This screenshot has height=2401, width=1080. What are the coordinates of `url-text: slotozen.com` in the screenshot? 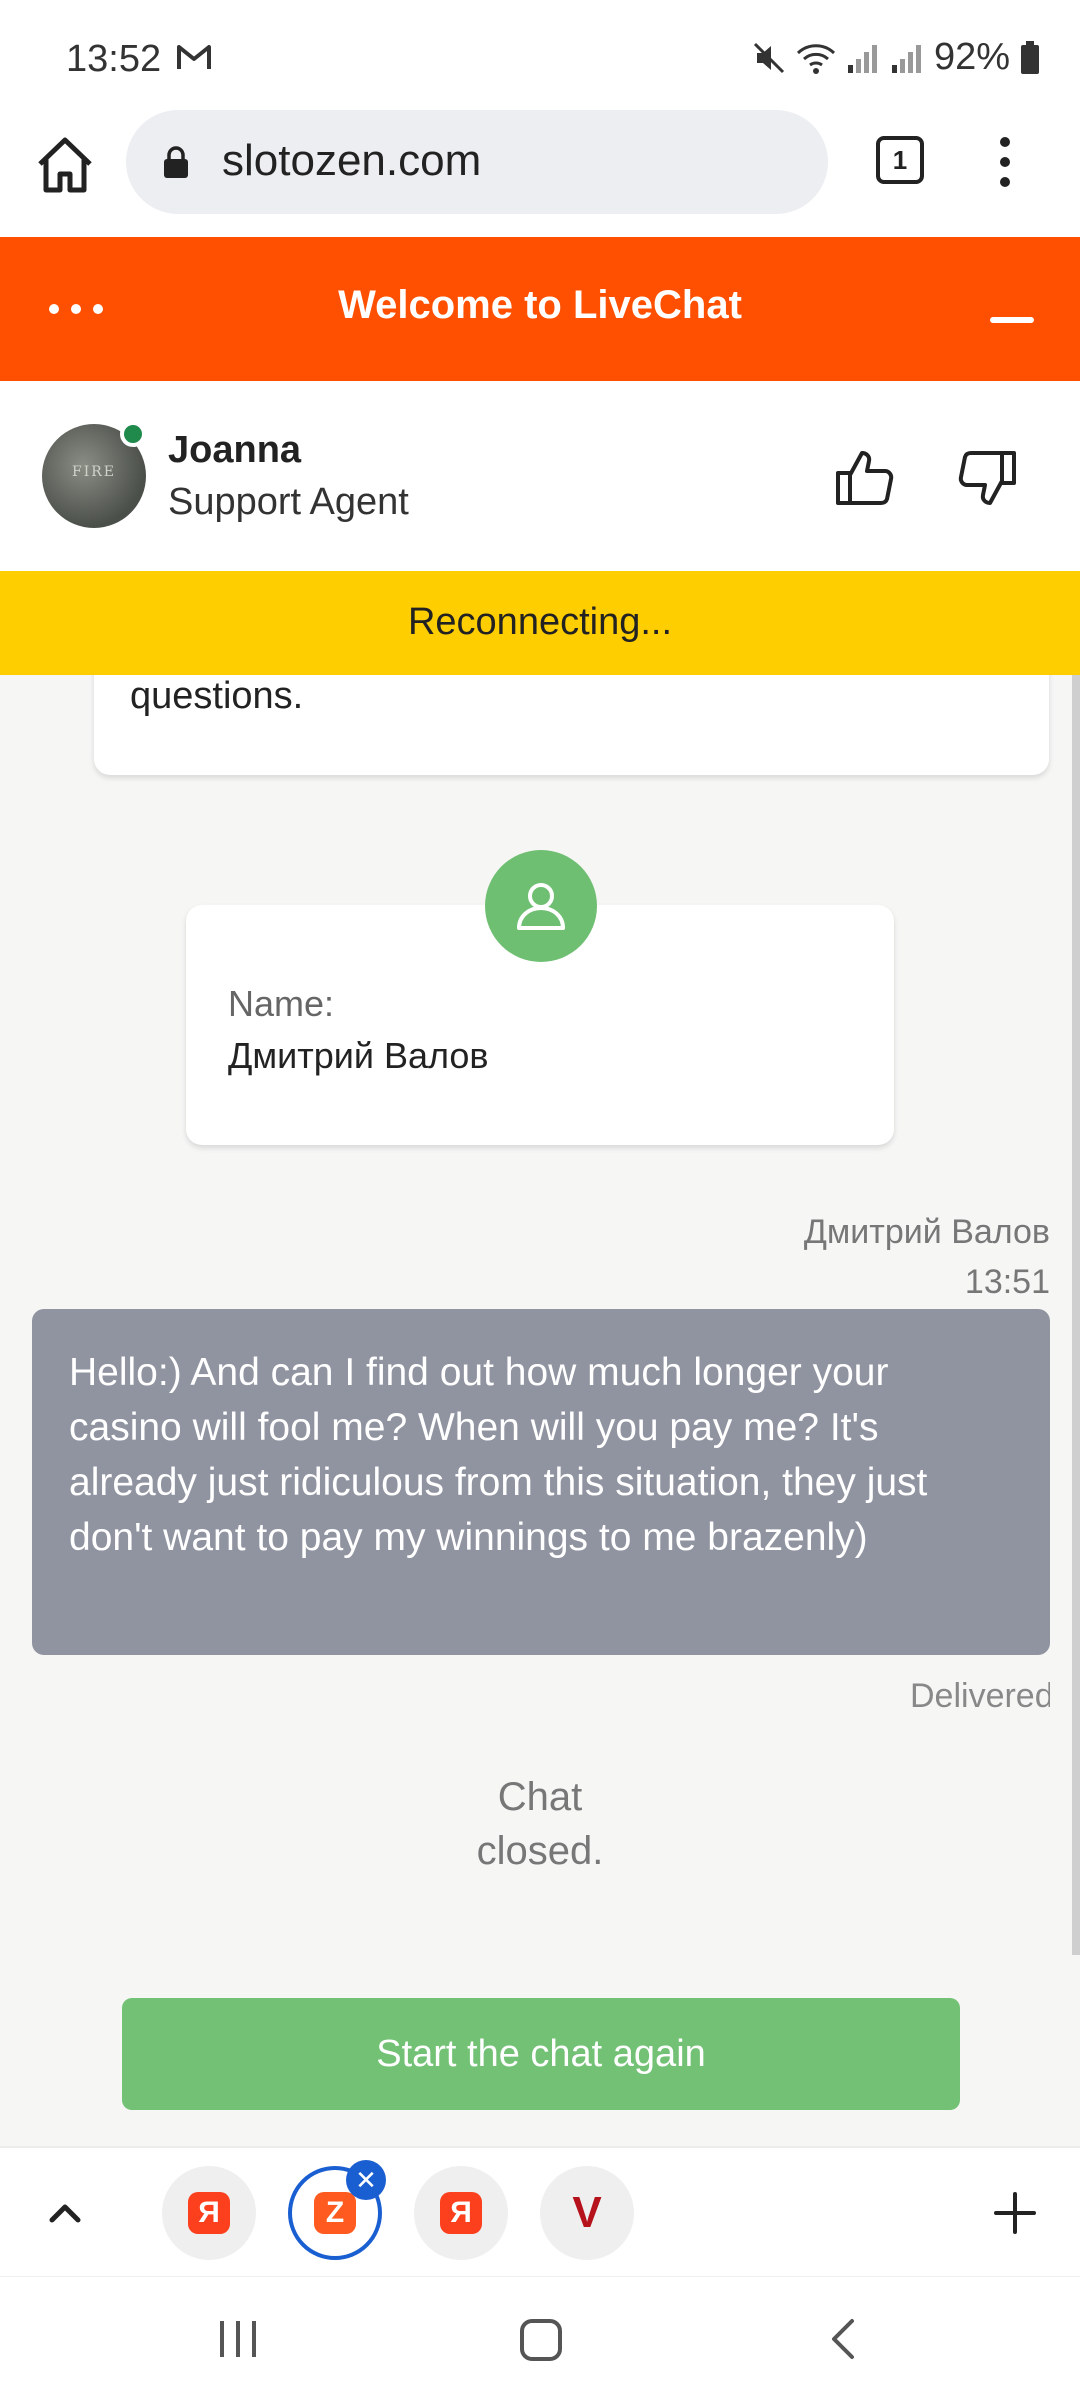 It's located at (352, 160).